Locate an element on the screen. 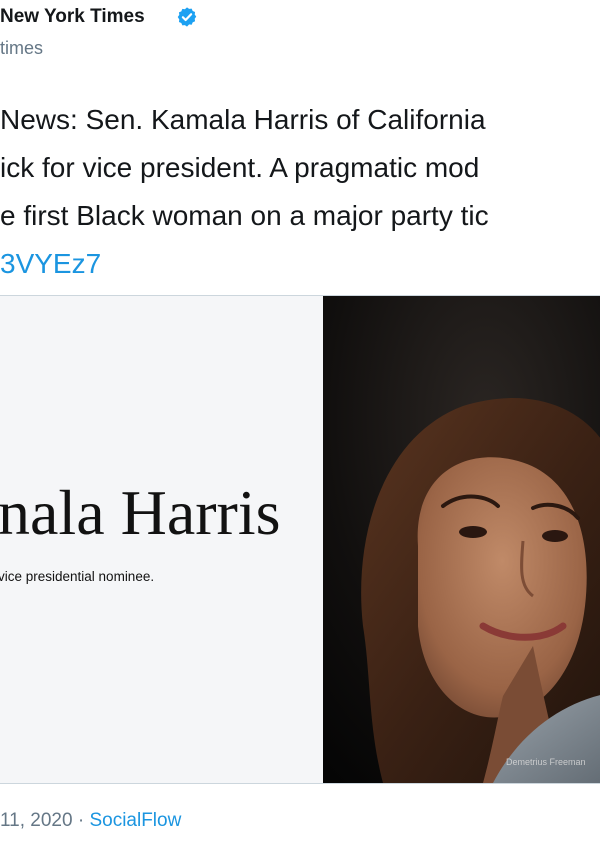 The height and width of the screenshot is (846, 600). tweet-meta: 11, 2020 · SocialFlow is located at coordinates (90, 821).